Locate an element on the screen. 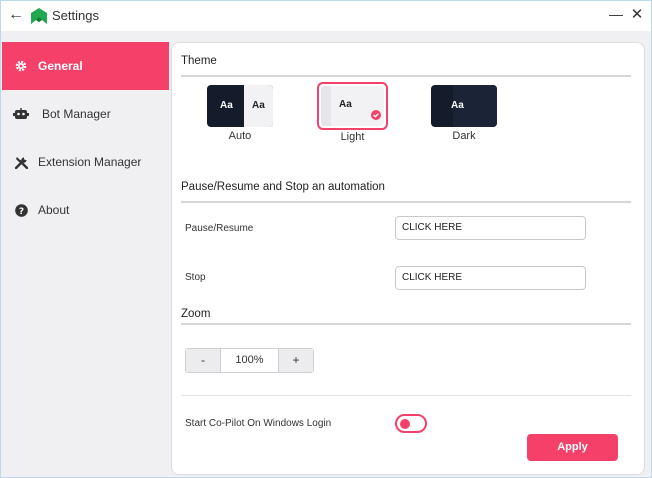  sidebar-item-label: About is located at coordinates (54, 210).